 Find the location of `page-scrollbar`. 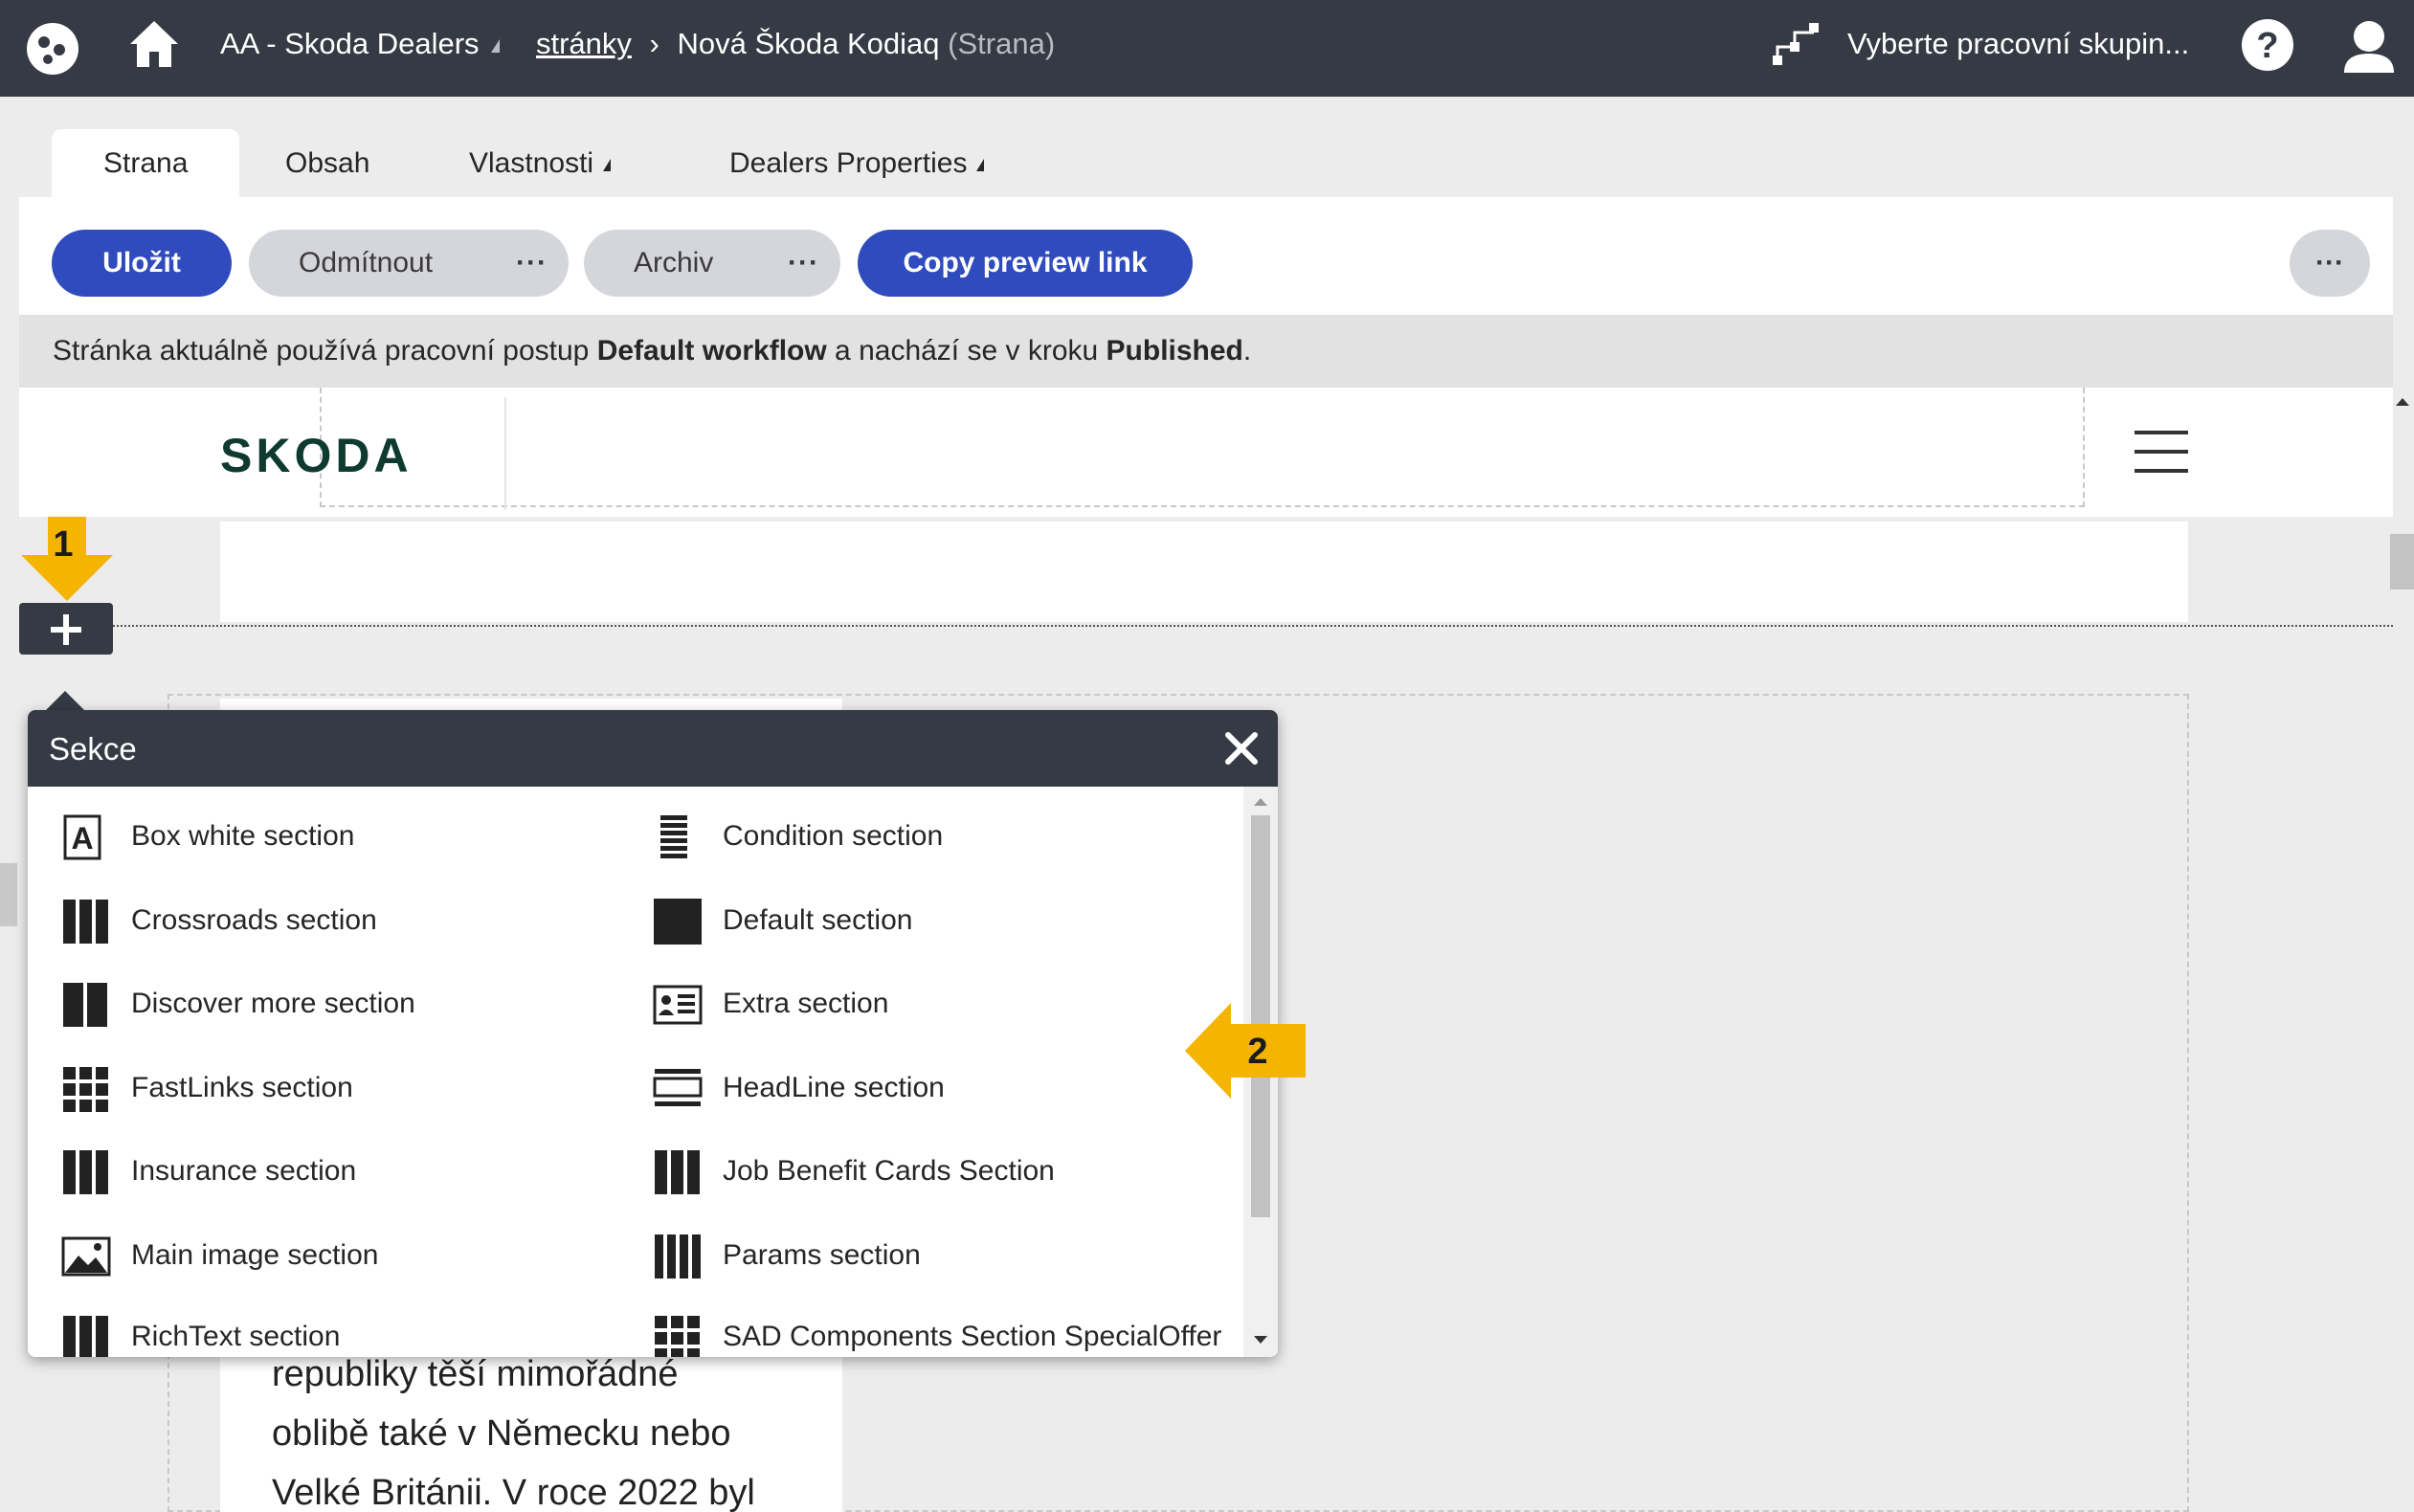

page-scrollbar is located at coordinates (2402, 561).